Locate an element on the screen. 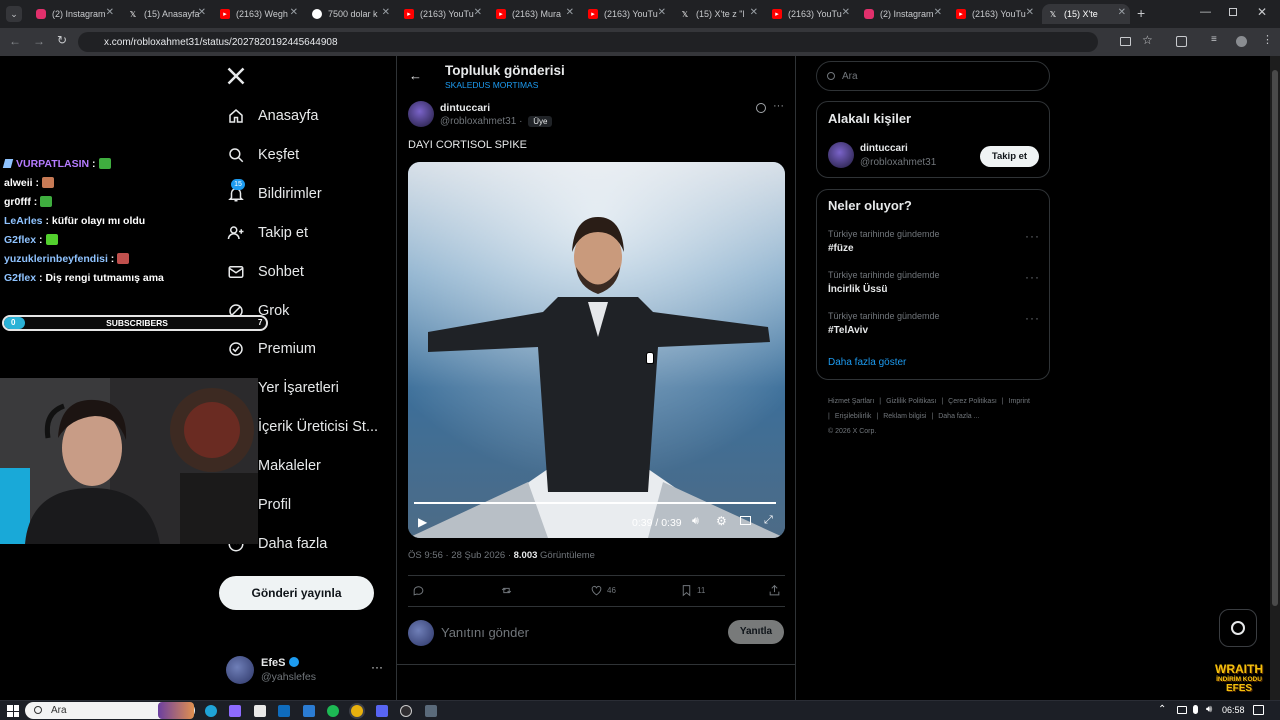  notifications-icon is located at coordinates (1258, 710).